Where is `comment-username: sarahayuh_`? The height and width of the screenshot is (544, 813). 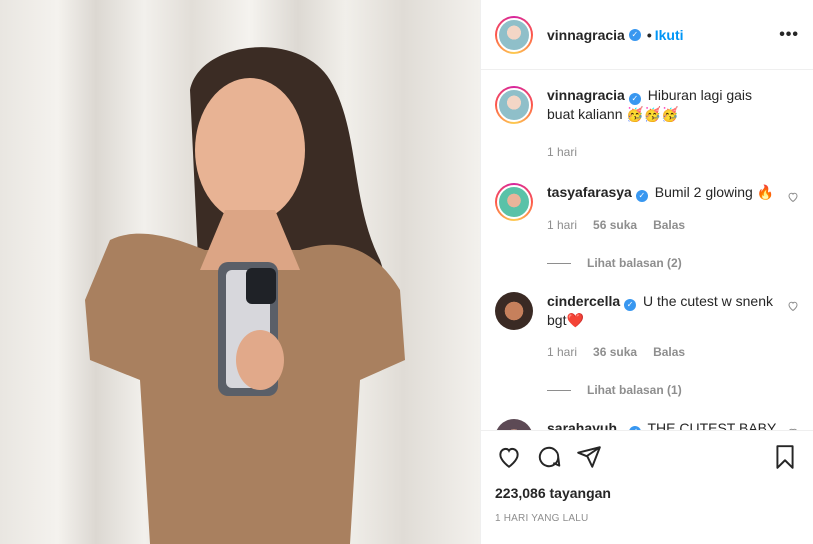
comment-username: sarahayuh_ is located at coordinates (586, 425).